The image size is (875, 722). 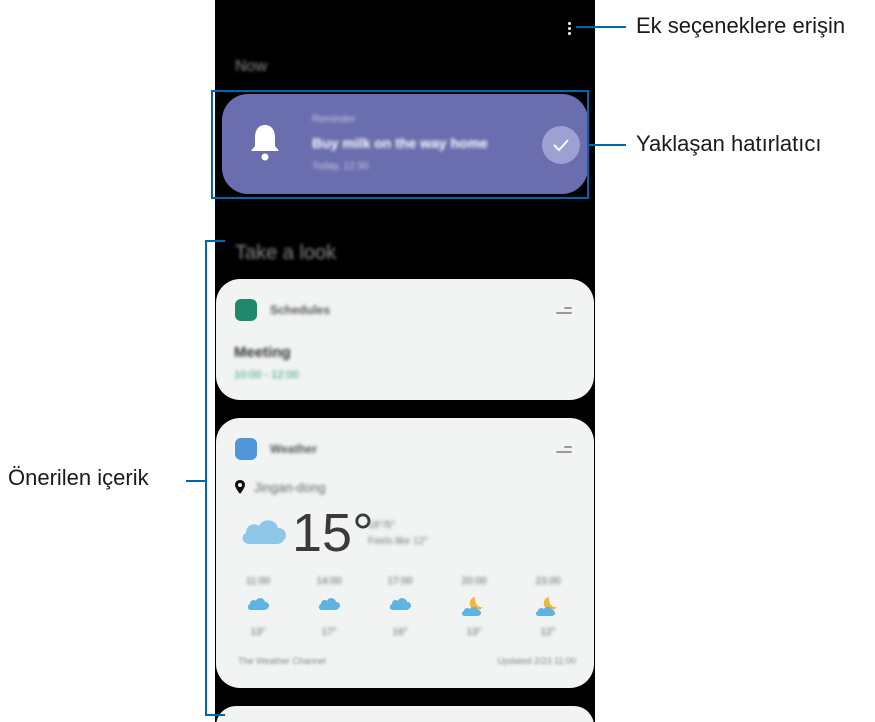 I want to click on reminder-callout-label: Yaklaşan hatırlatıcı, so click(x=729, y=143).